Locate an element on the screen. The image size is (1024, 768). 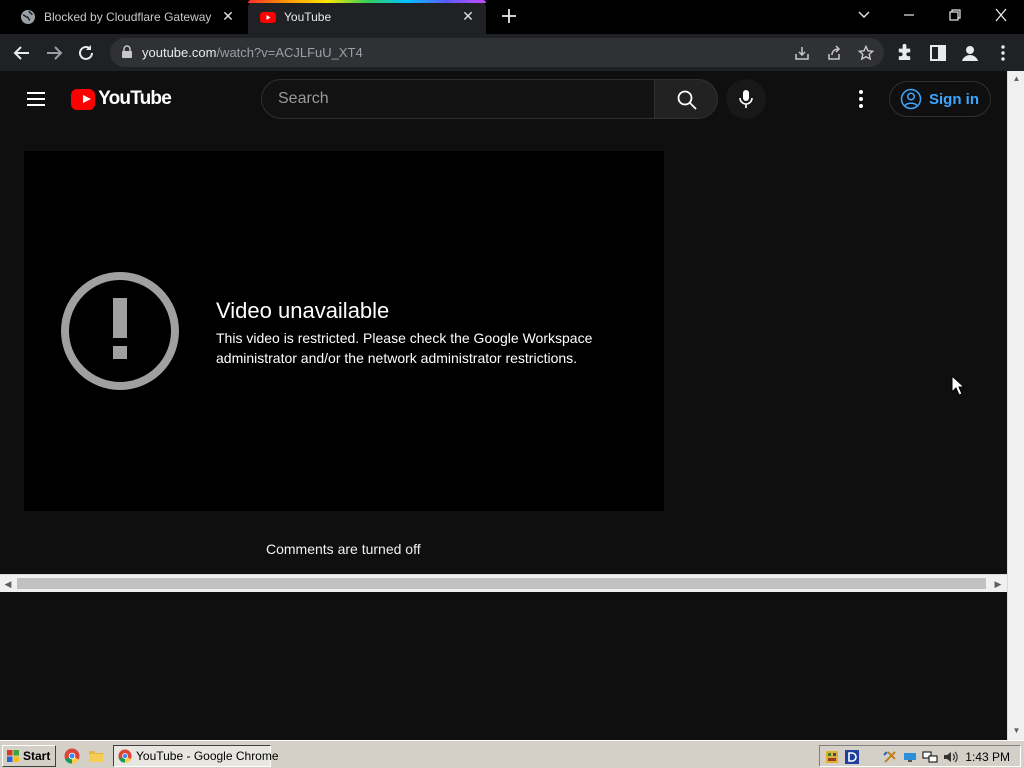
system-tray: 1:43 PM is located at coordinates (920, 756).